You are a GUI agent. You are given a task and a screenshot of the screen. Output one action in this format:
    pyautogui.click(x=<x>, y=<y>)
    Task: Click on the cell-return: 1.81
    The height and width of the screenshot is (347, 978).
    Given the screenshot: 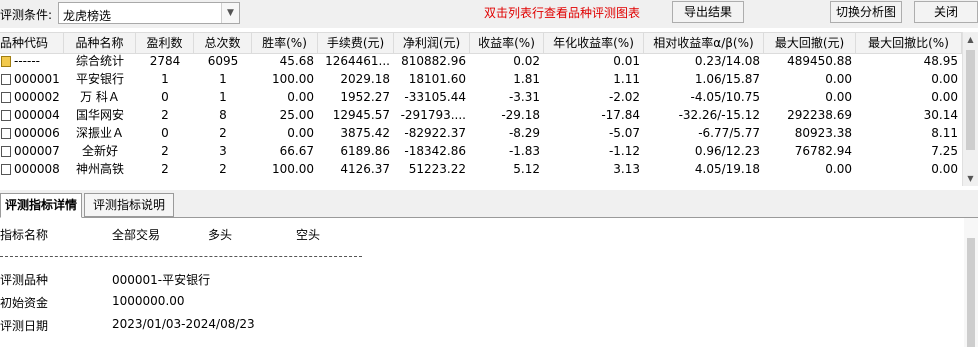 What is the action you would take?
    pyautogui.click(x=526, y=79)
    